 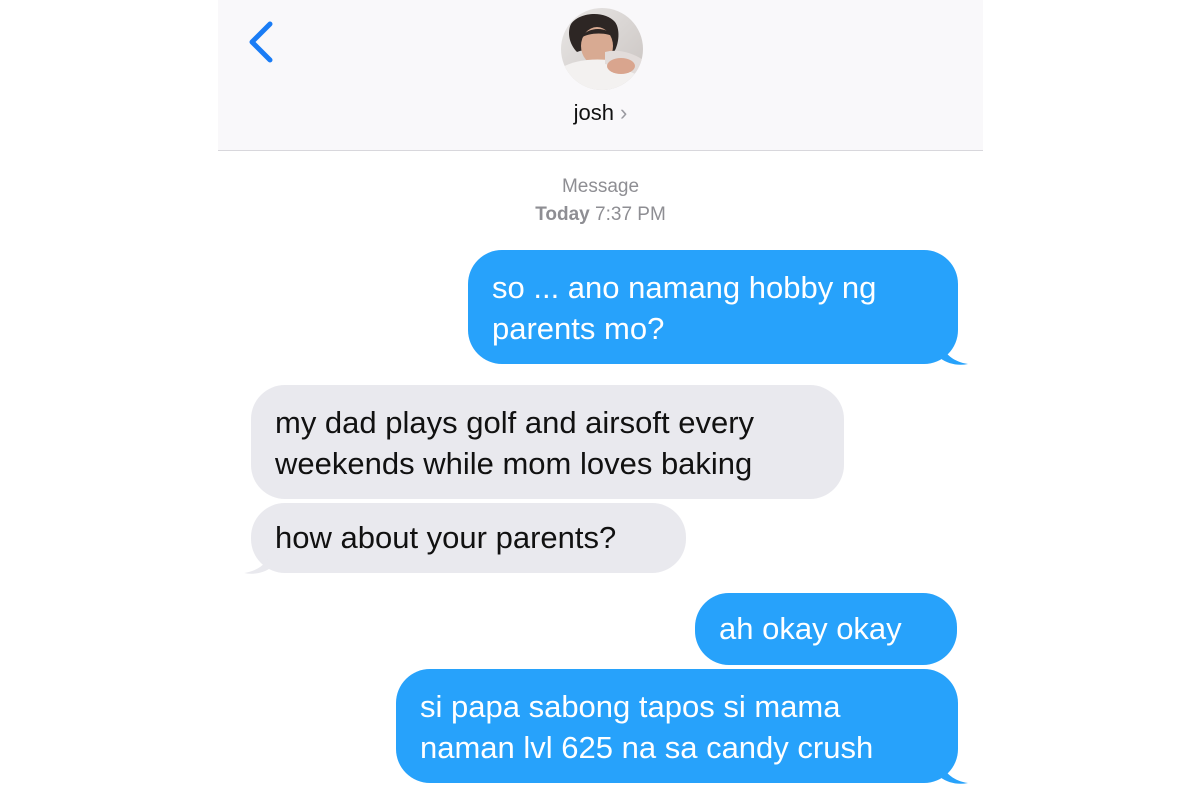 I want to click on message-line: parents mo?, so click(x=578, y=328).